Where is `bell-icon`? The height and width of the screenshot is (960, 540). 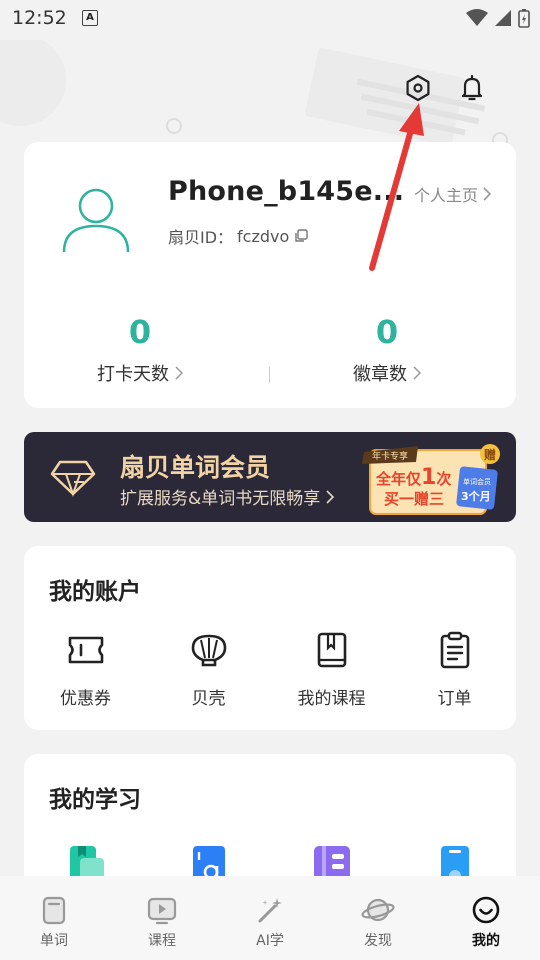 bell-icon is located at coordinates (472, 87).